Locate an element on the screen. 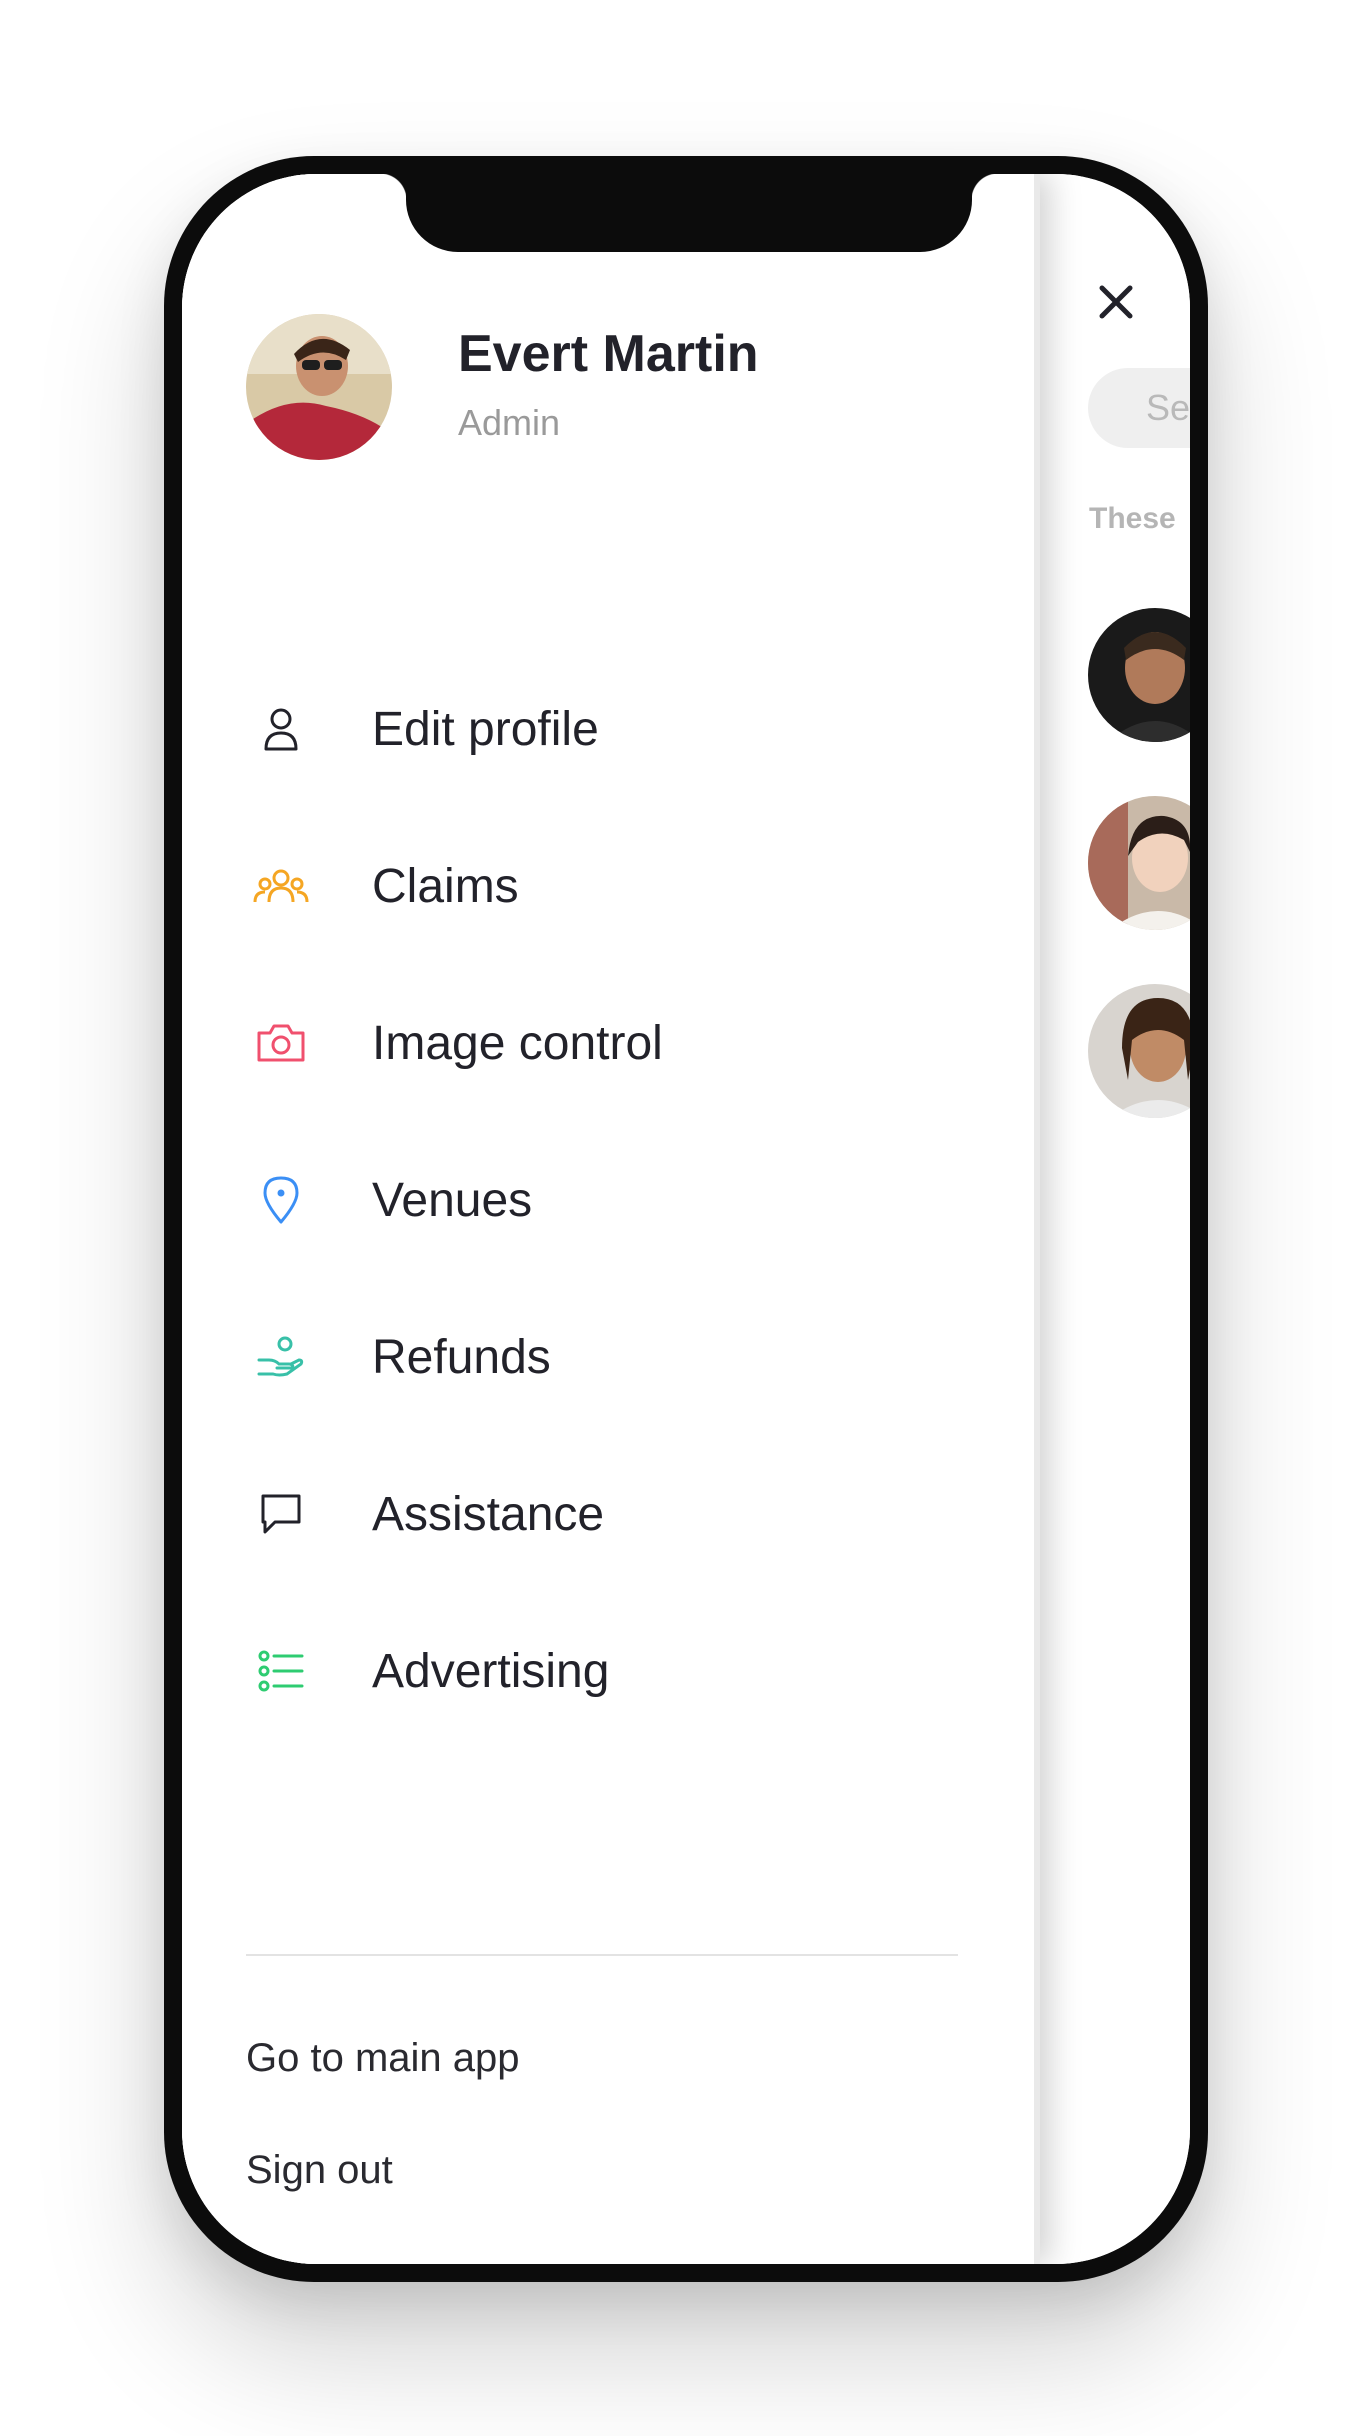 This screenshot has height=2436, width=1370. close-icon is located at coordinates (1116, 302).